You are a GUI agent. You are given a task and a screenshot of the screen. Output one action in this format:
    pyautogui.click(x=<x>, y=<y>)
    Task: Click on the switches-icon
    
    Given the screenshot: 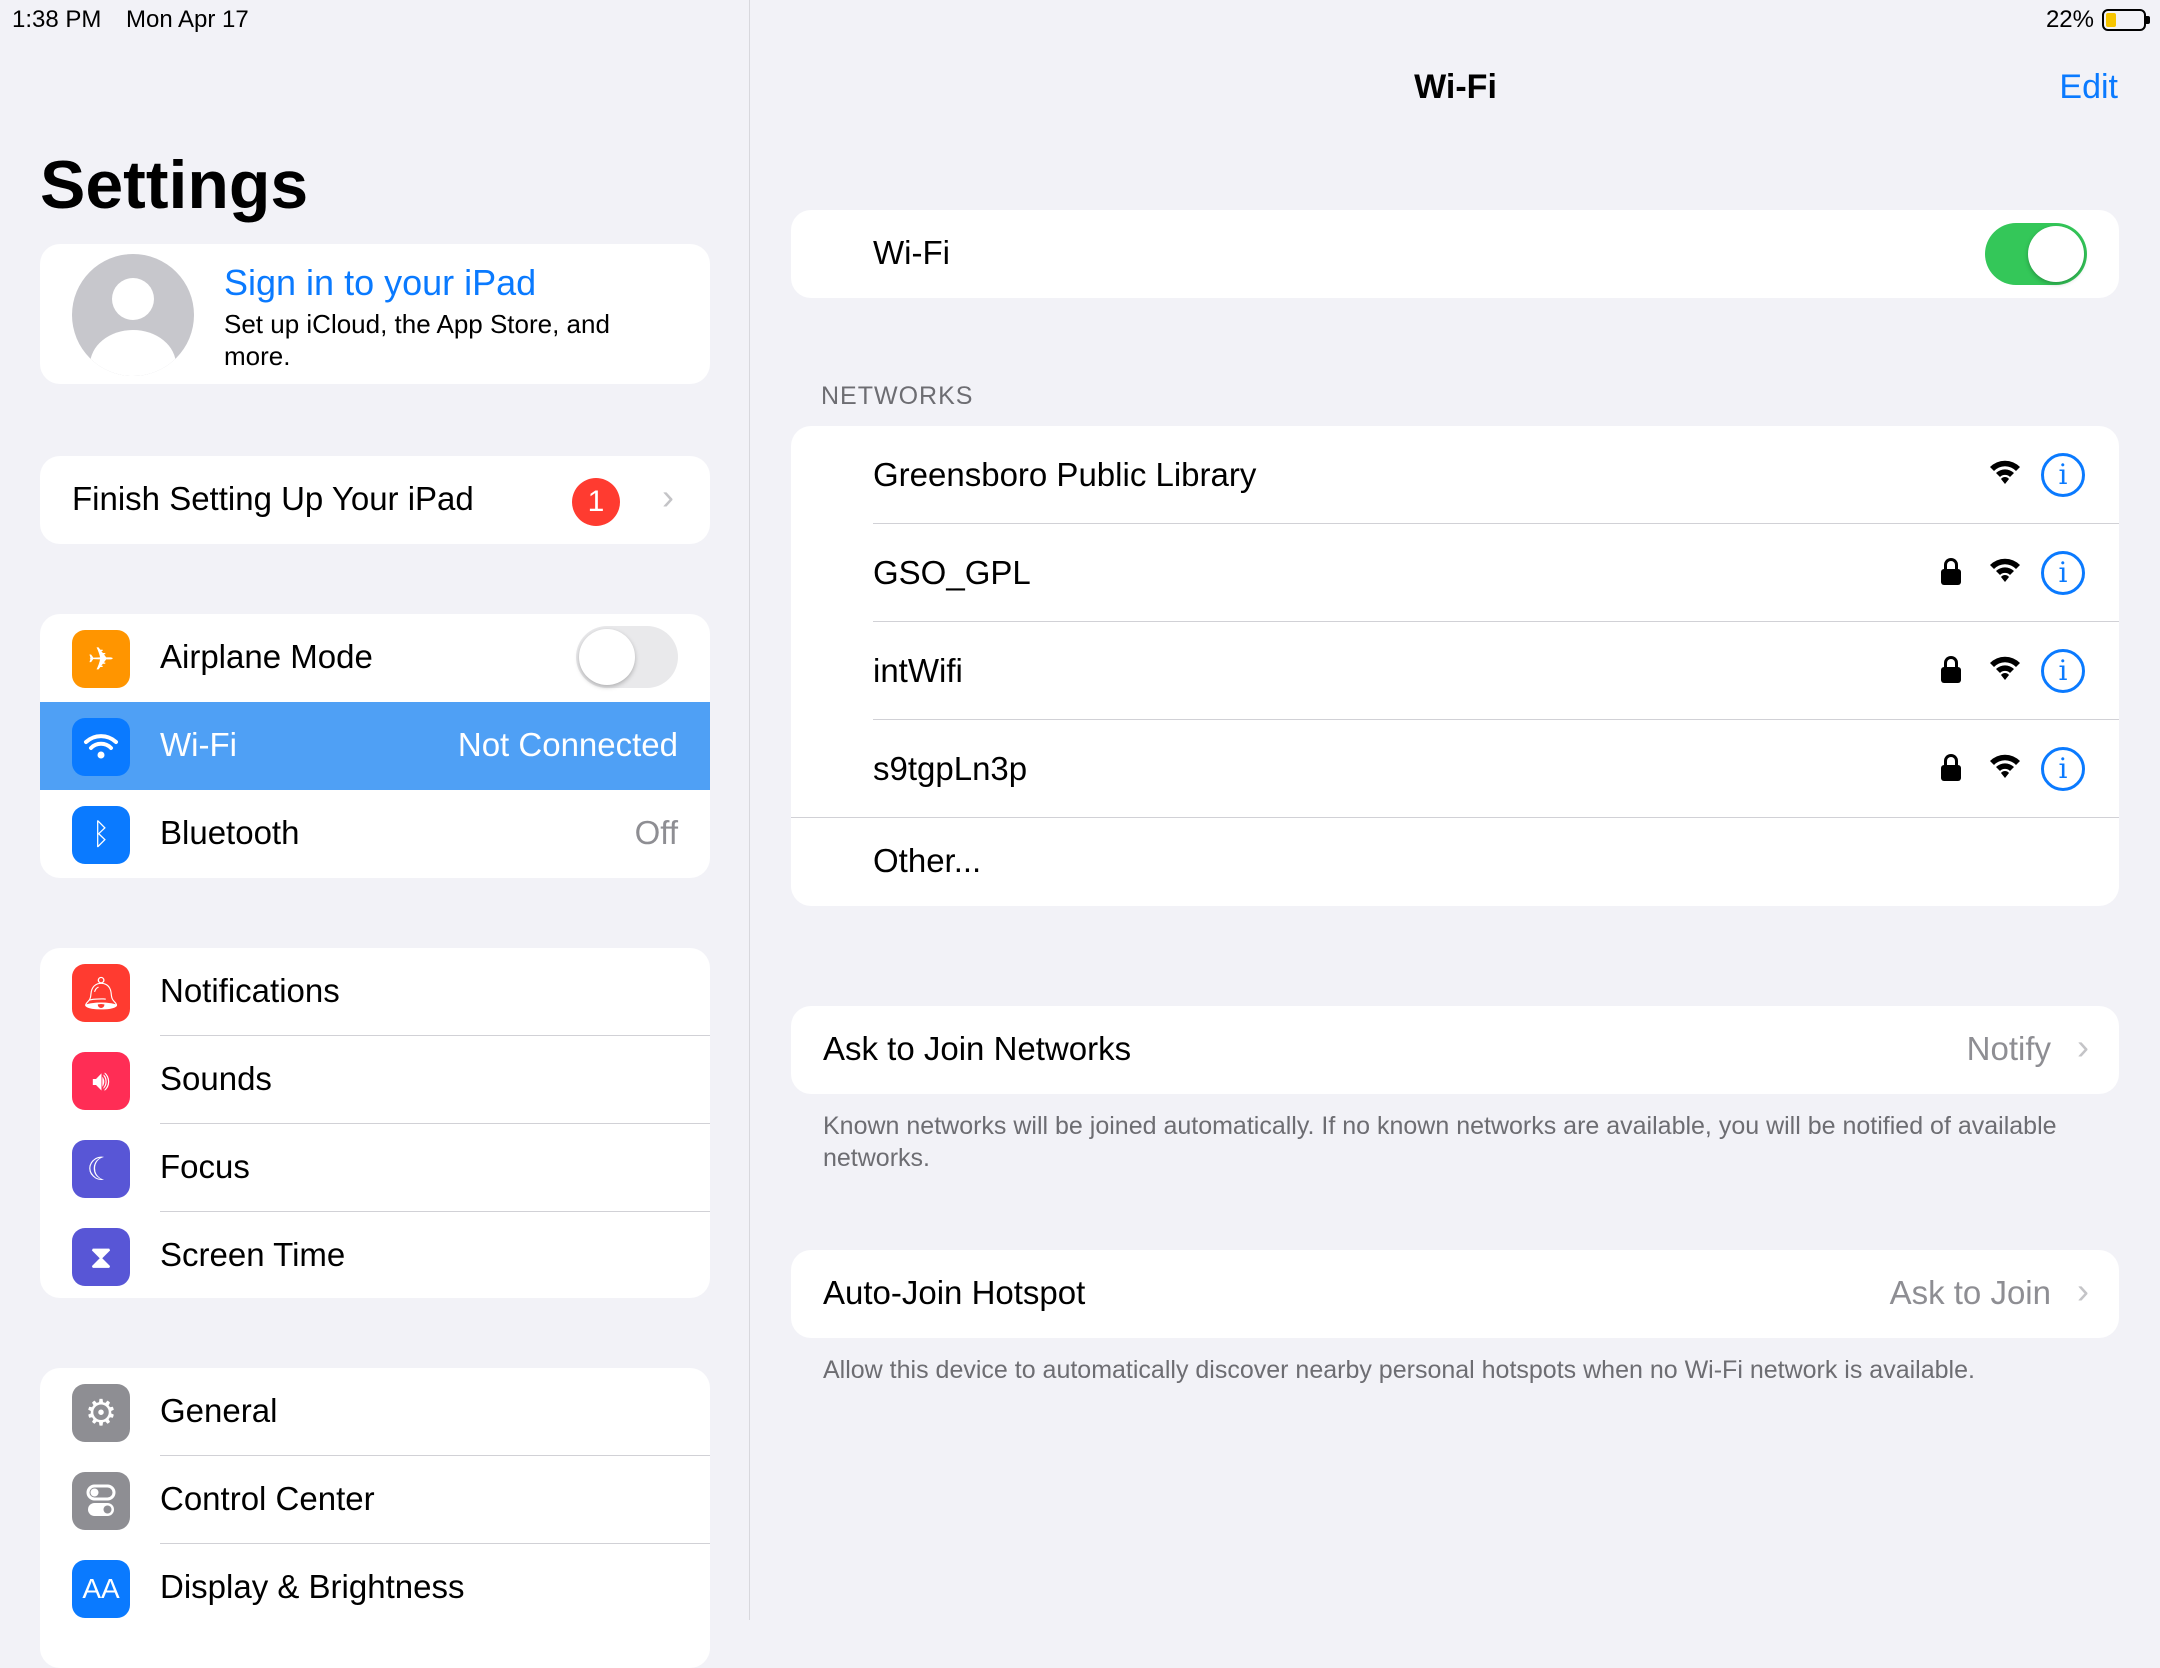 What is the action you would take?
    pyautogui.click(x=101, y=1501)
    